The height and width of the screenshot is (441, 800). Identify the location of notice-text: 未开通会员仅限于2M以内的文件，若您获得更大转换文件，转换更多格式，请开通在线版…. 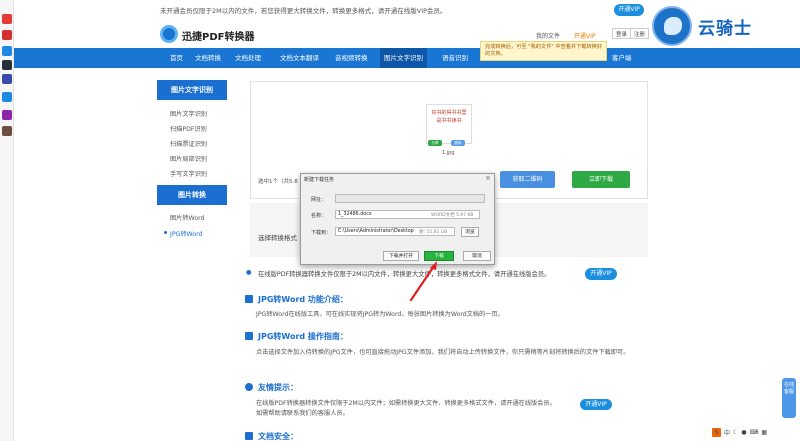
(303, 11).